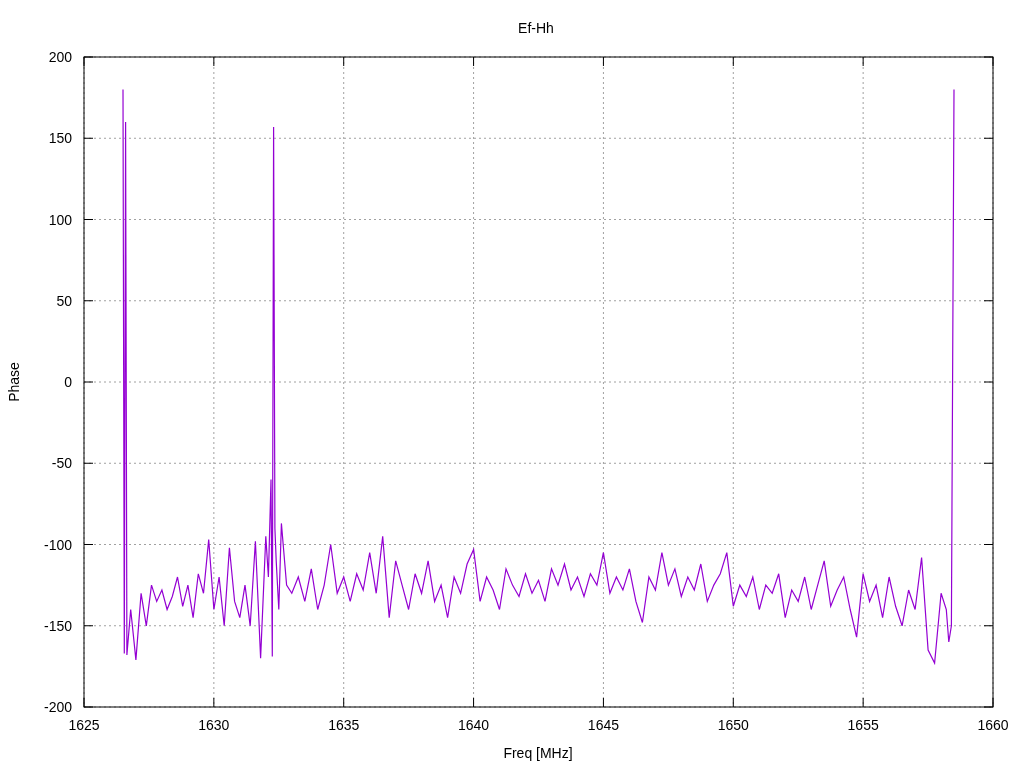 This screenshot has width=1024, height=768. What do you see at coordinates (57, 707) in the screenshot?
I see `y-tick-label: -200` at bounding box center [57, 707].